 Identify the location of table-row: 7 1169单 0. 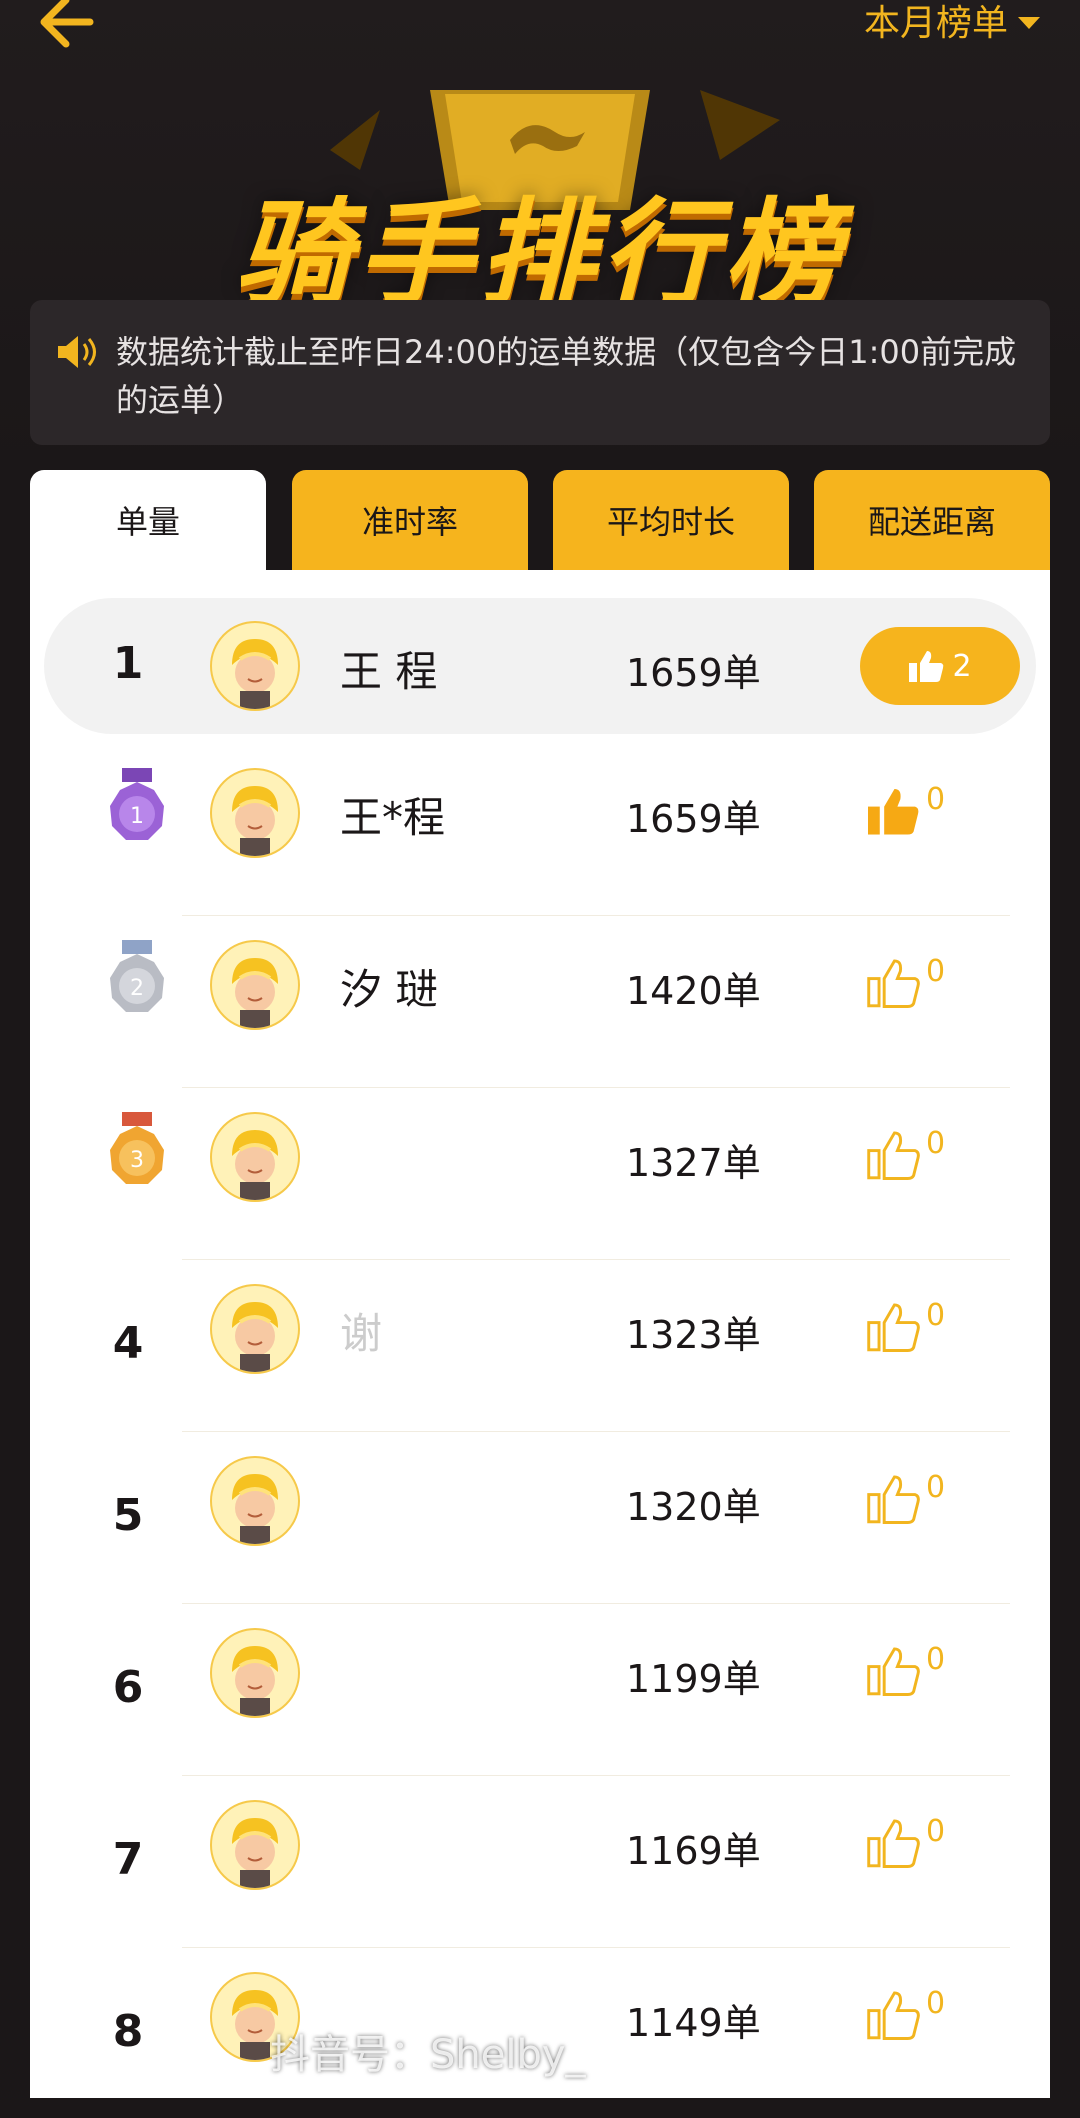
(540, 1862).